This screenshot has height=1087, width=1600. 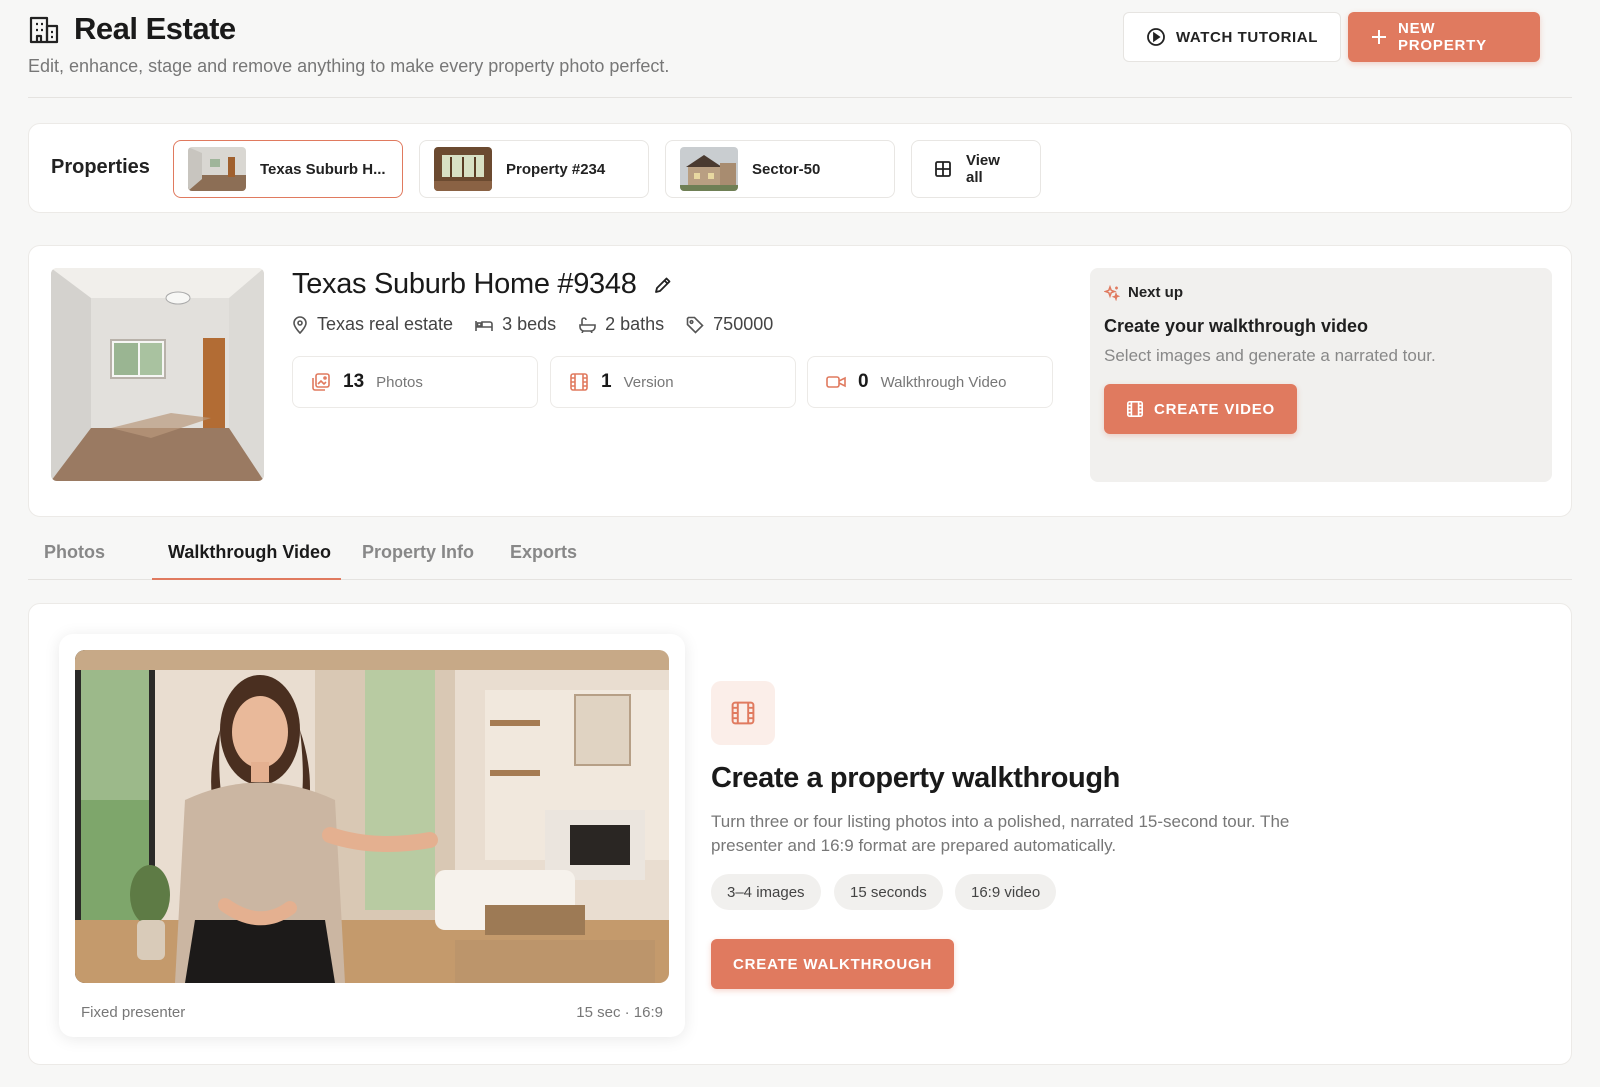 I want to click on properties-label: Properties, so click(x=100, y=167).